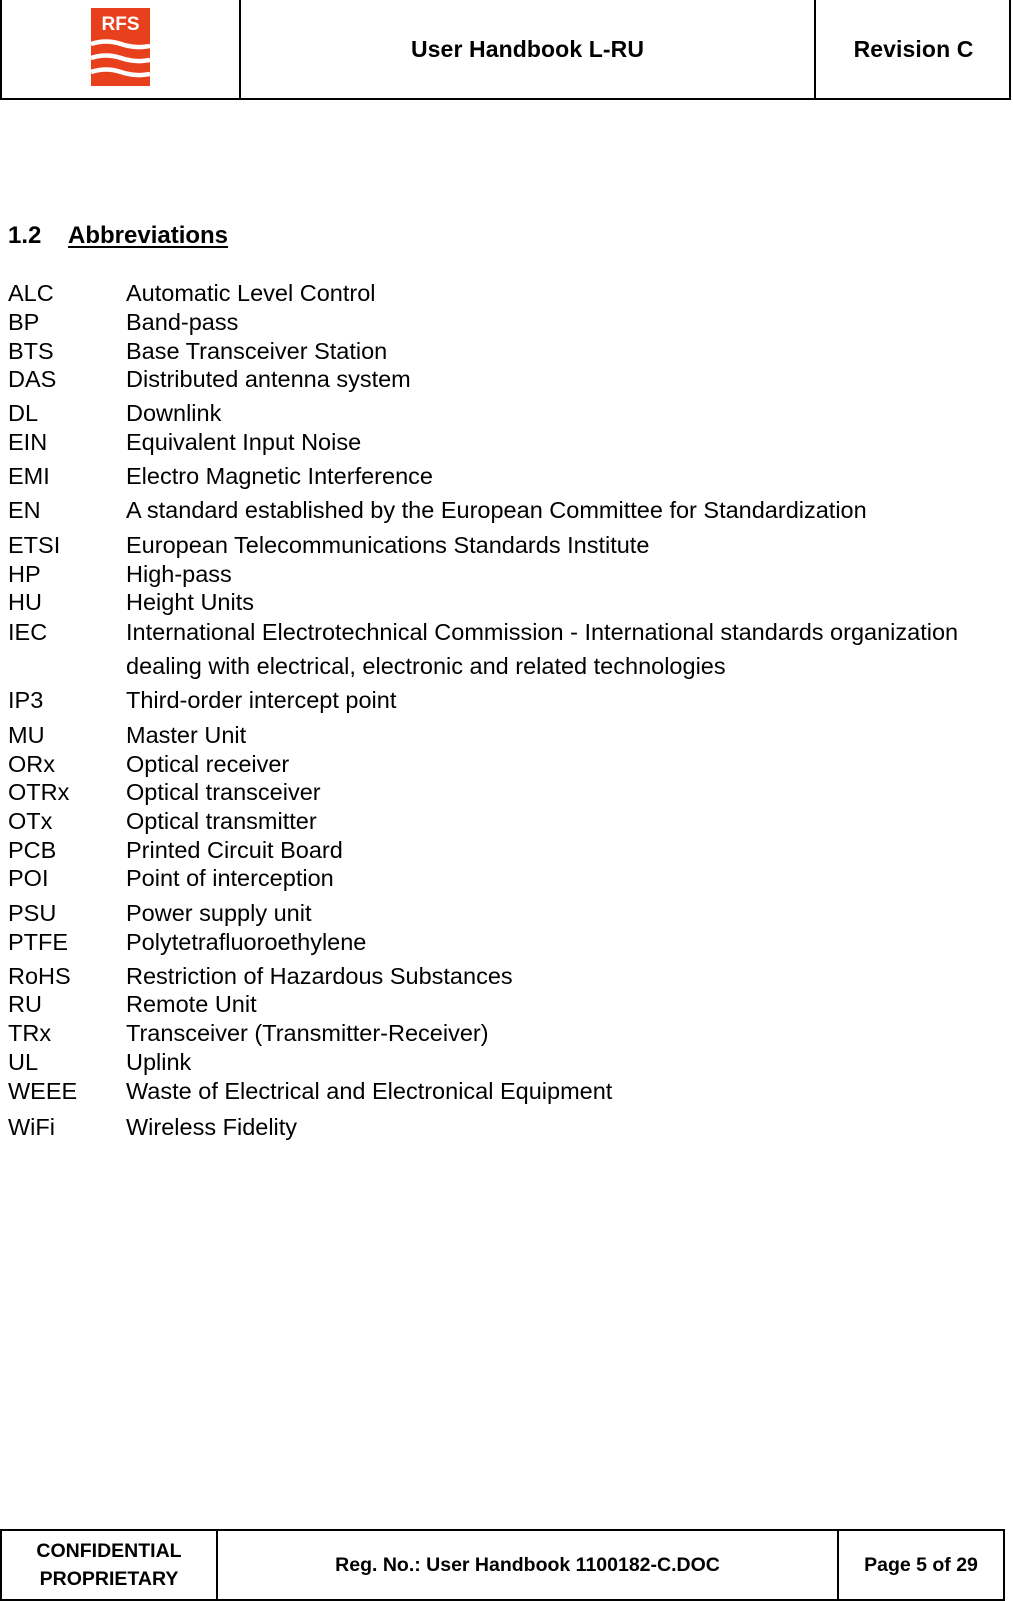 Image resolution: width=1013 pixels, height=1601 pixels. Describe the element at coordinates (219, 913) in the screenshot. I see `definition: Power supply unit` at that location.